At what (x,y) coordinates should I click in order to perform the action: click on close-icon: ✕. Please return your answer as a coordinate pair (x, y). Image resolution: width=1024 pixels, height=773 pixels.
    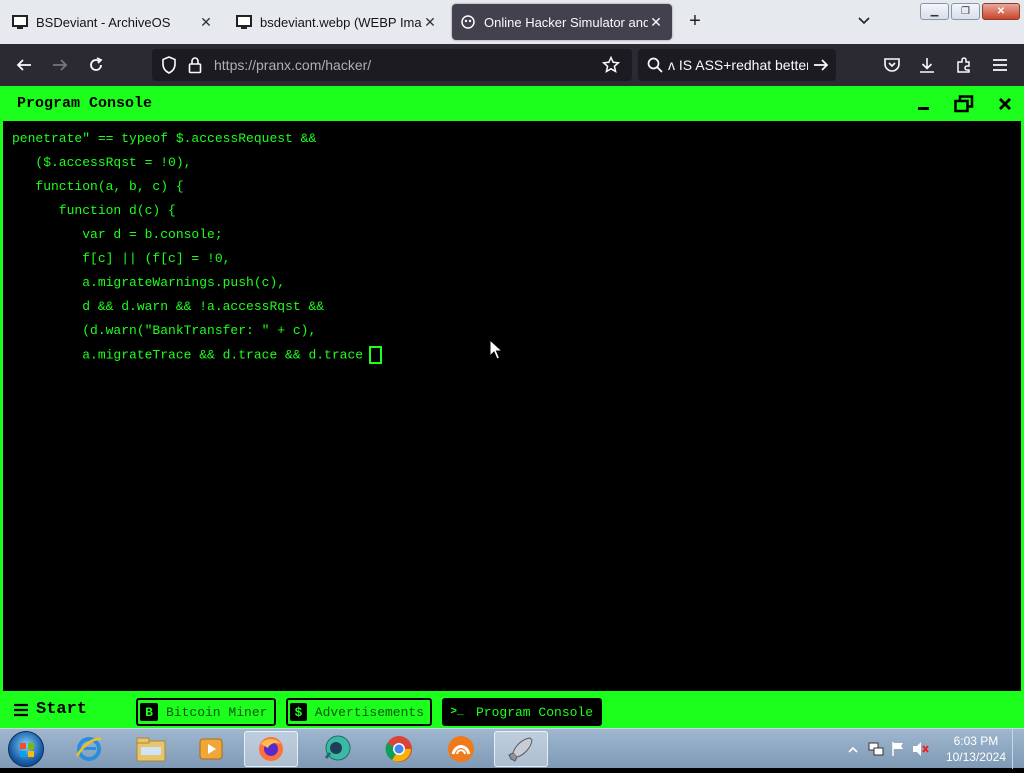
    Looking at the image, I should click on (1001, 11).